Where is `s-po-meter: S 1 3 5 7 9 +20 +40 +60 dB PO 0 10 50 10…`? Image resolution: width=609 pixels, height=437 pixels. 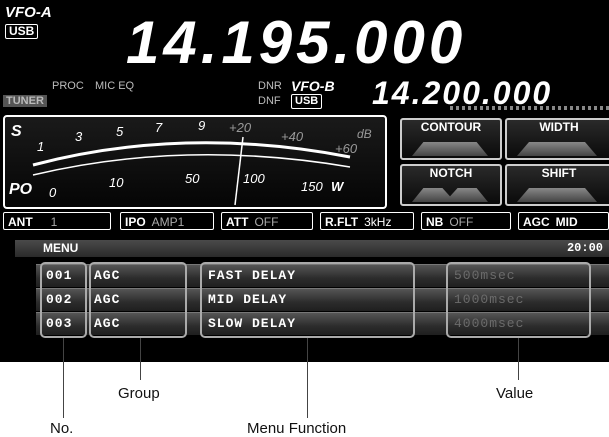 s-po-meter: S 1 3 5 7 9 +20 +40 +60 dB PO 0 10 50 10… is located at coordinates (195, 162).